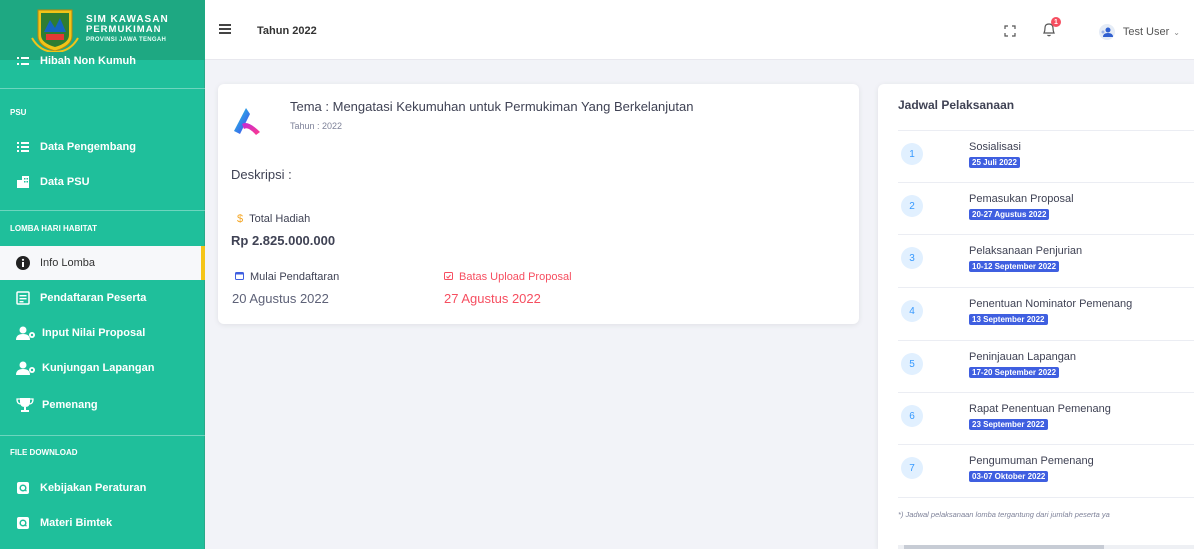 Image resolution: width=1194 pixels, height=549 pixels. What do you see at coordinates (287, 31) in the screenshot?
I see `year-label: Tahun 2022` at bounding box center [287, 31].